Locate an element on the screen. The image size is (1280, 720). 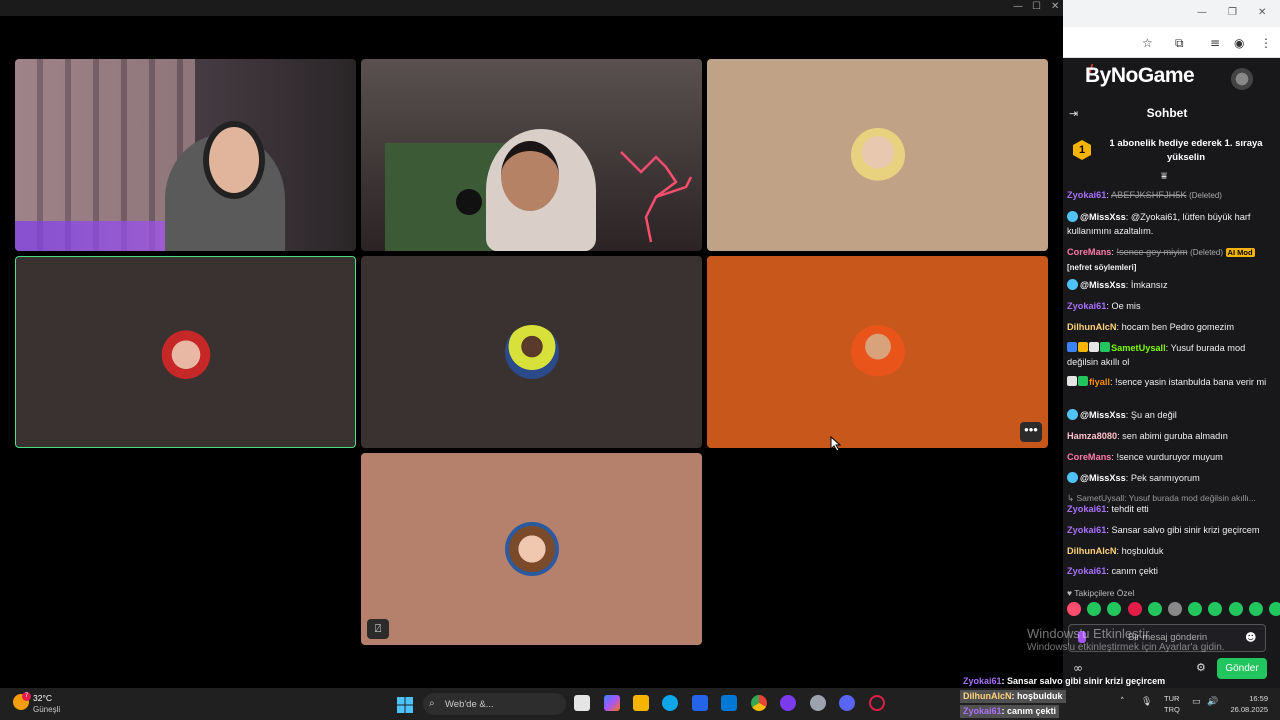
points-icon: ∞ is located at coordinates (1078, 668).